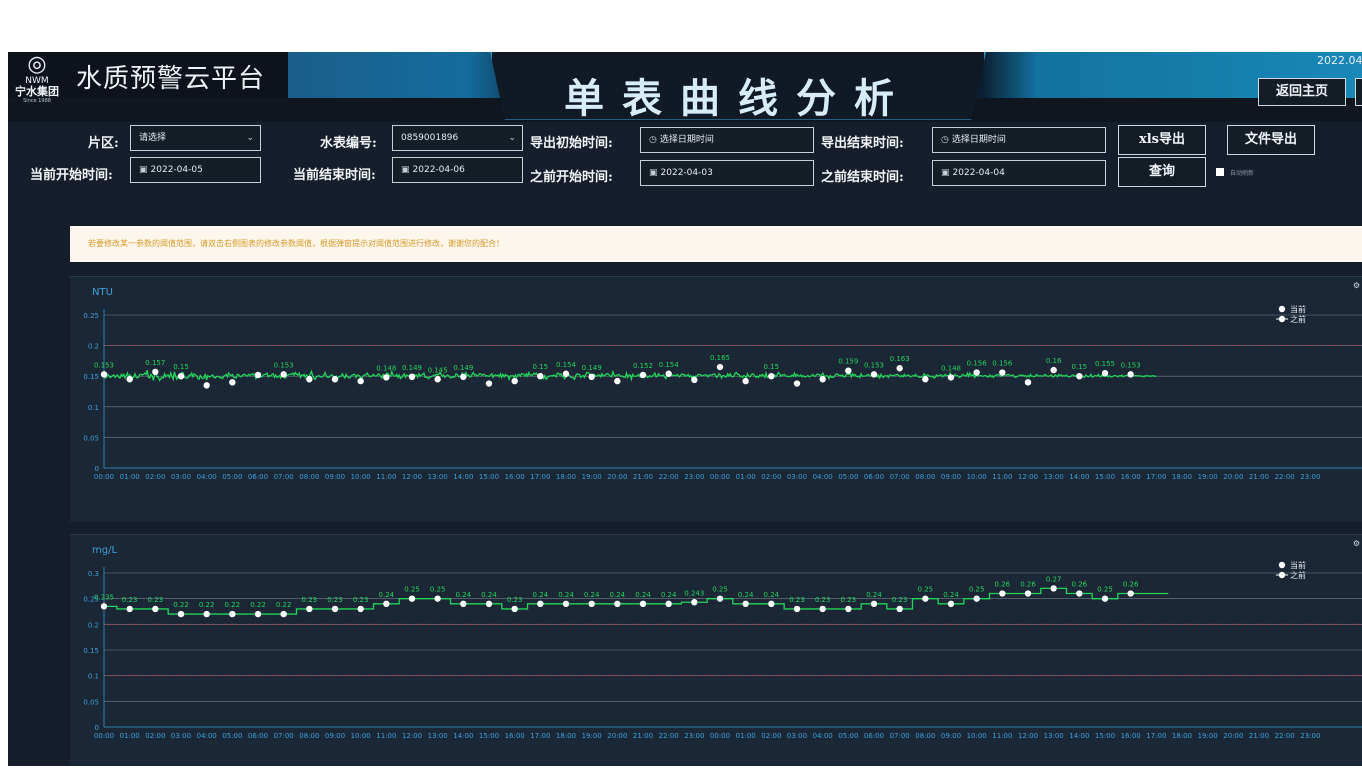  I want to click on chlorine-x-tick: 02:00, so click(155, 736).